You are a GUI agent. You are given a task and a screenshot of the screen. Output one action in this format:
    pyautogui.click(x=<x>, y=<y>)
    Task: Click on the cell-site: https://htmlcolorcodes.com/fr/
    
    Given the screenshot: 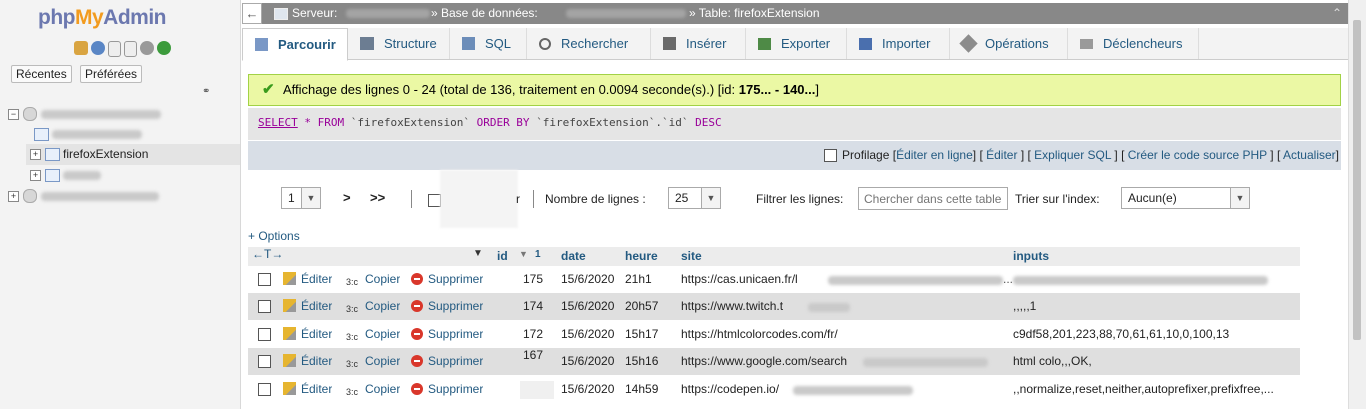 What is the action you would take?
    pyautogui.click(x=759, y=334)
    